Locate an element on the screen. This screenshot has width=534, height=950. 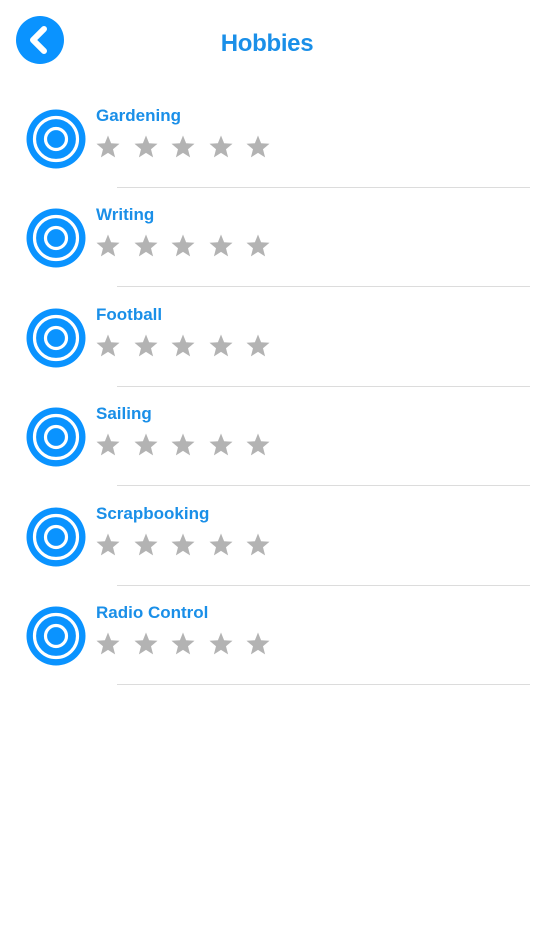
page-title: Hobbies is located at coordinates (267, 43).